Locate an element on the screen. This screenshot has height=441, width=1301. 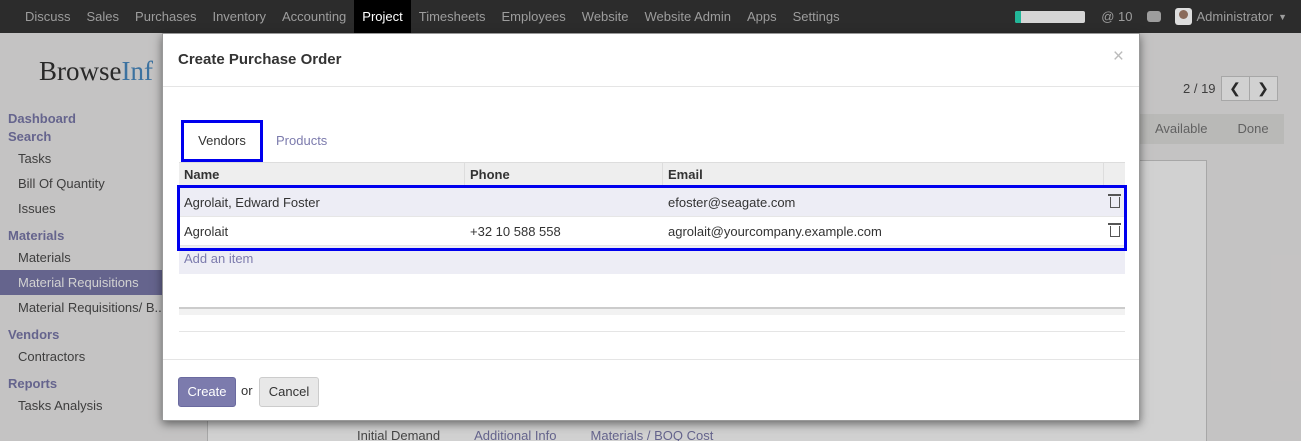
dialog-header: Create Purchase Order × is located at coordinates (651, 60).